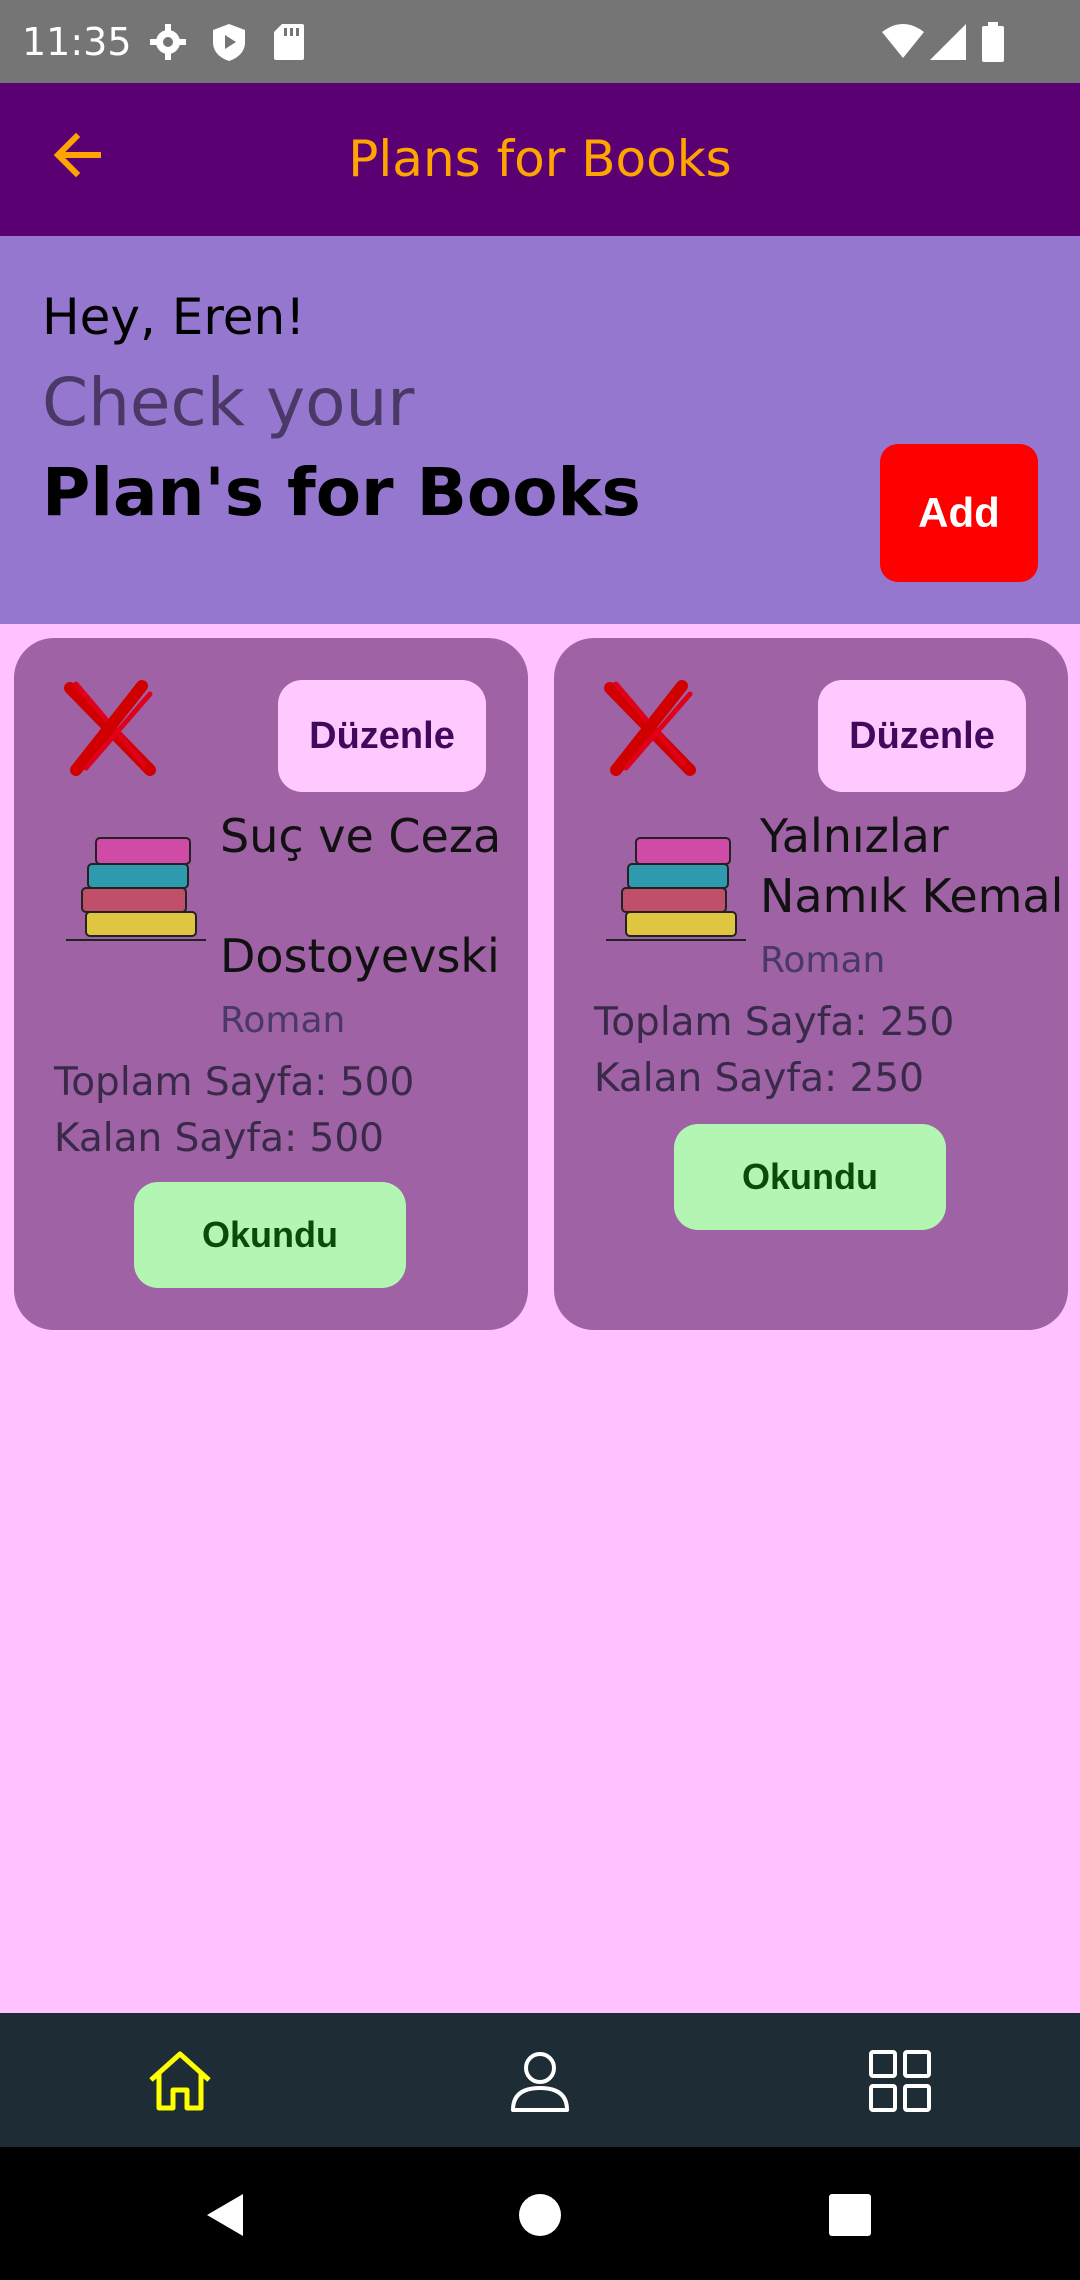  Describe the element at coordinates (234, 1082) in the screenshot. I see `total-pages: Toplam Sayfa: 500` at that location.